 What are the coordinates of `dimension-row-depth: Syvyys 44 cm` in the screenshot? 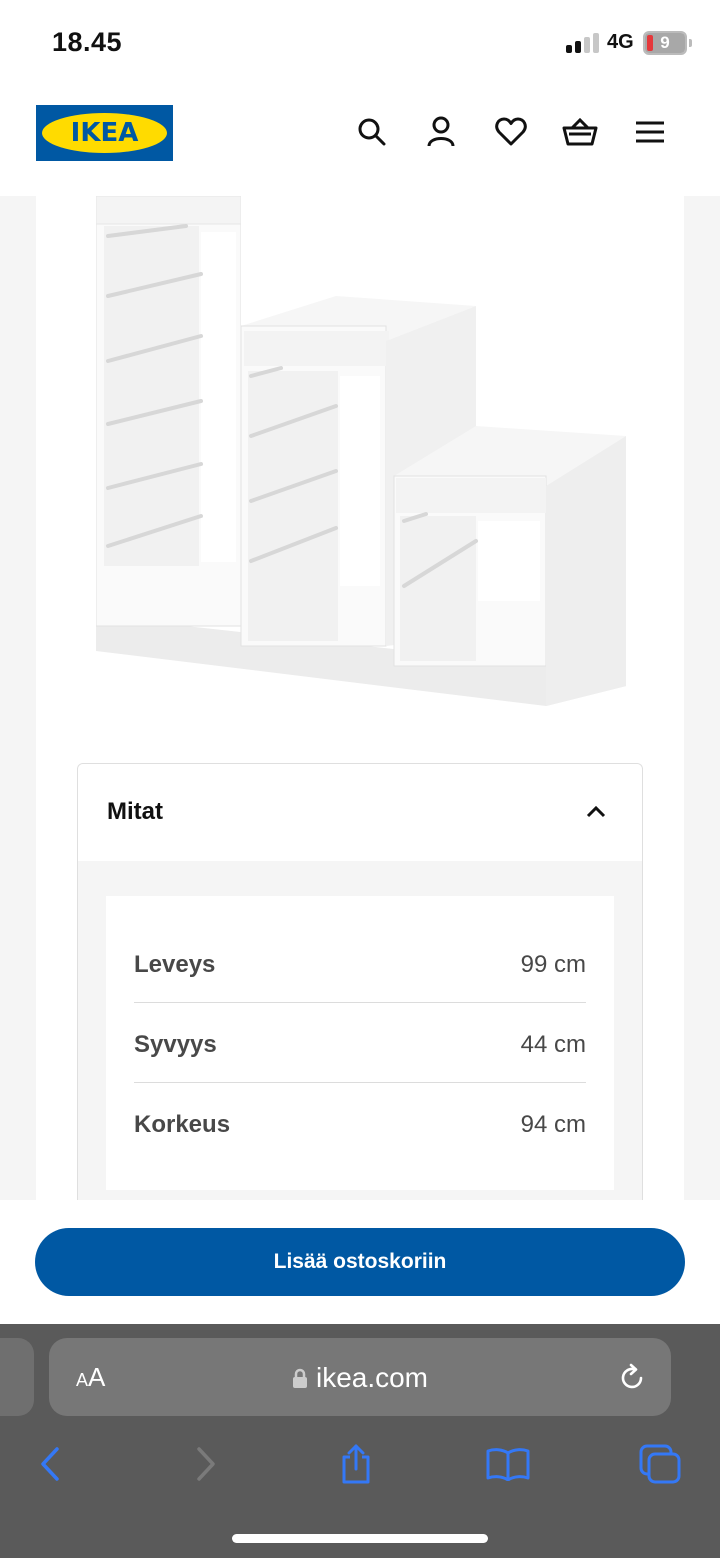 It's located at (360, 1043).